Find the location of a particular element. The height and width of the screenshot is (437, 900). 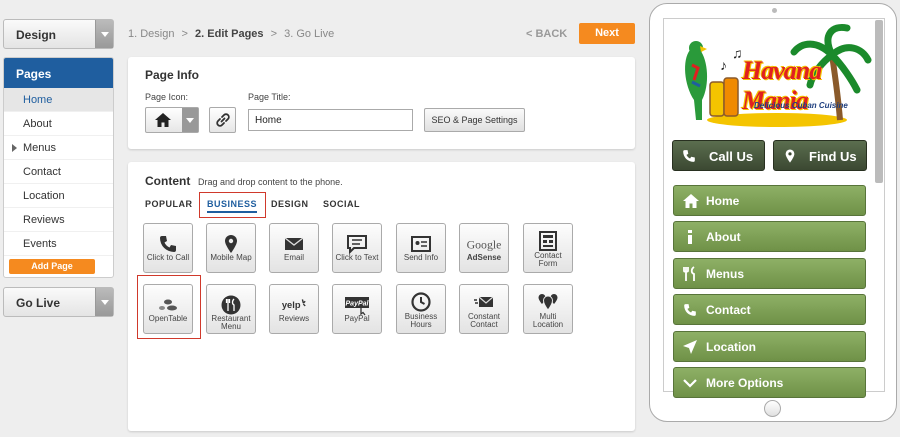

page-title-label: Page Title: is located at coordinates (269, 97).